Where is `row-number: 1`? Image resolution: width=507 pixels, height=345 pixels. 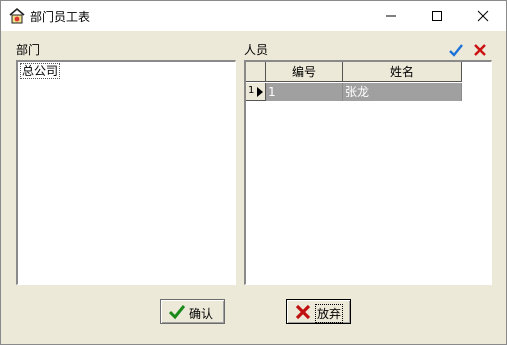 row-number: 1 is located at coordinates (251, 90).